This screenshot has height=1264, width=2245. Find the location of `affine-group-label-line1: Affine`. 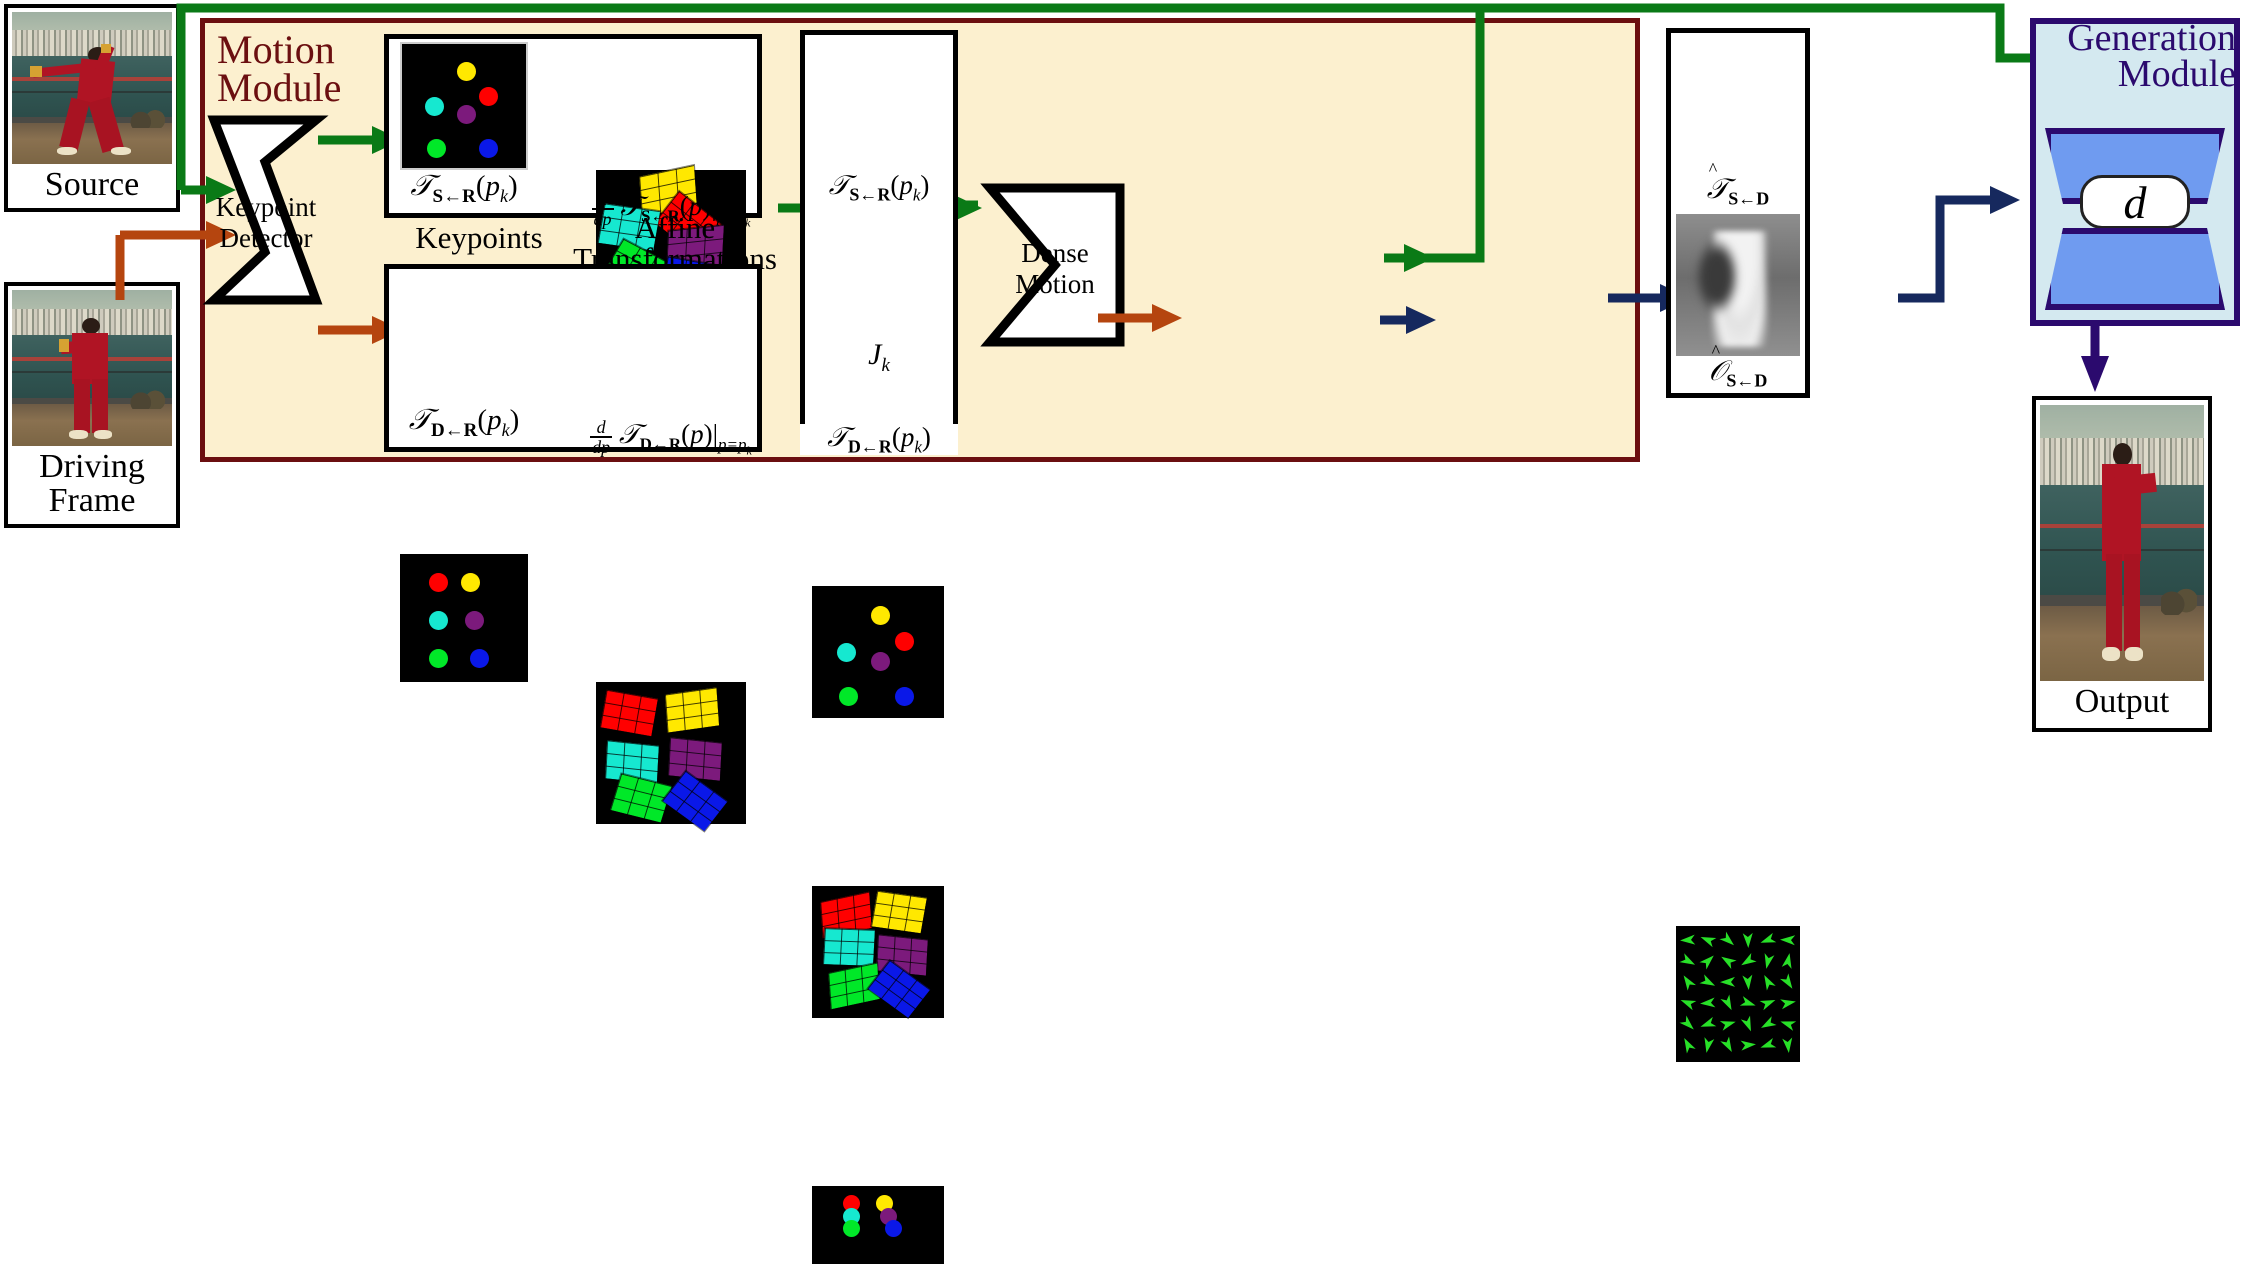

affine-group-label-line1: Affine is located at coordinates (675, 227).